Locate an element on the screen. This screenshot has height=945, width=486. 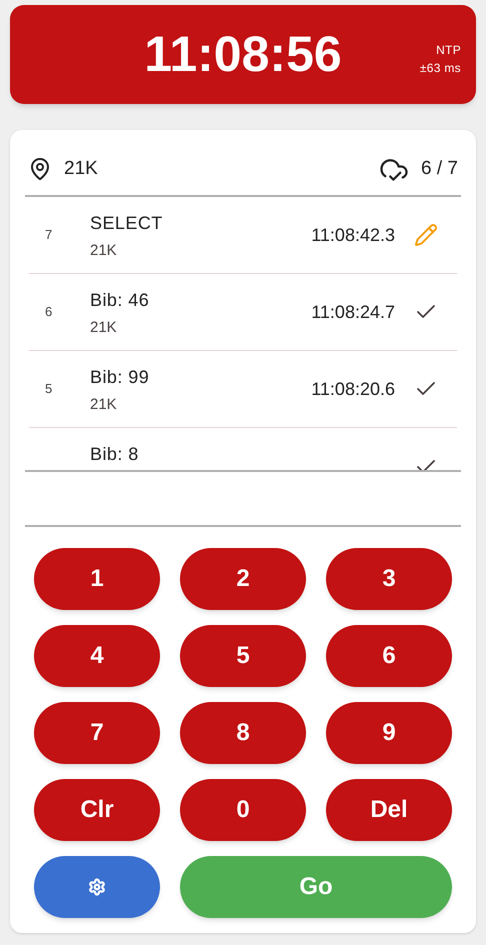
keypad-button: Del is located at coordinates (389, 810).